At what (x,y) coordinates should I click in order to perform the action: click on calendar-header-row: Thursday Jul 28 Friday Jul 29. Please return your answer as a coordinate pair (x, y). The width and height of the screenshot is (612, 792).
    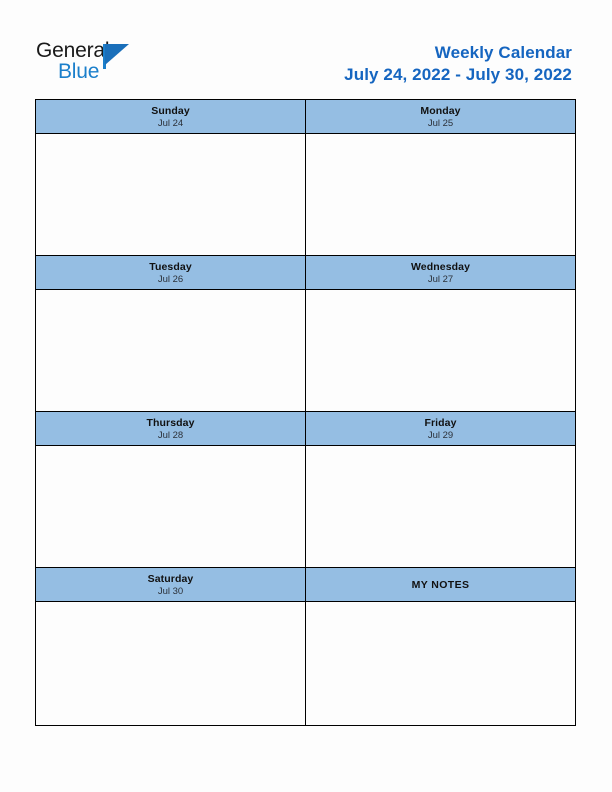
    Looking at the image, I should click on (306, 429).